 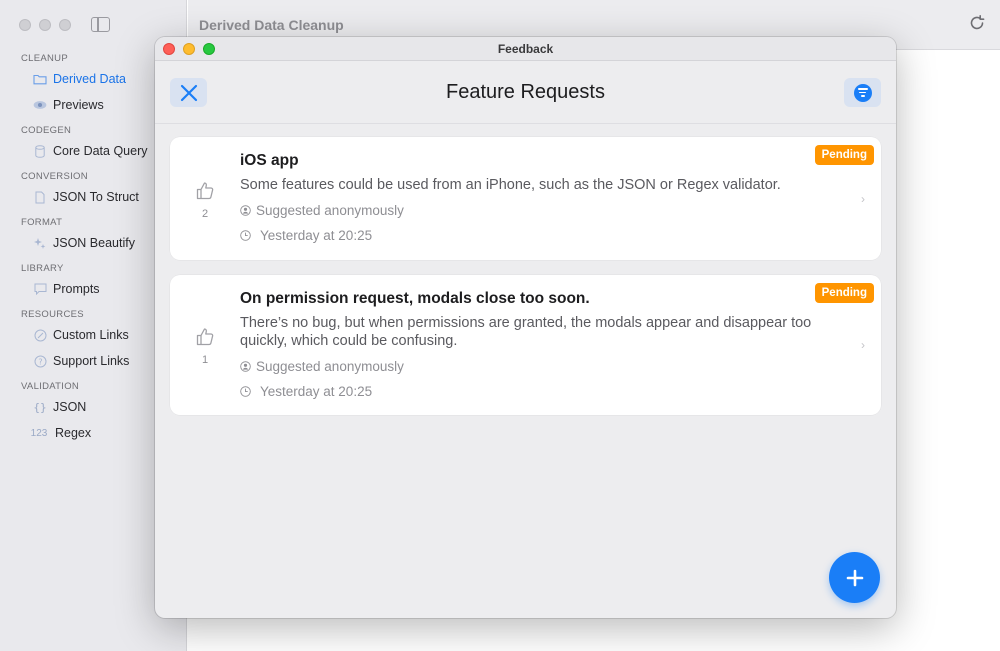 I want to click on upvote-button: 2, so click(x=205, y=200).